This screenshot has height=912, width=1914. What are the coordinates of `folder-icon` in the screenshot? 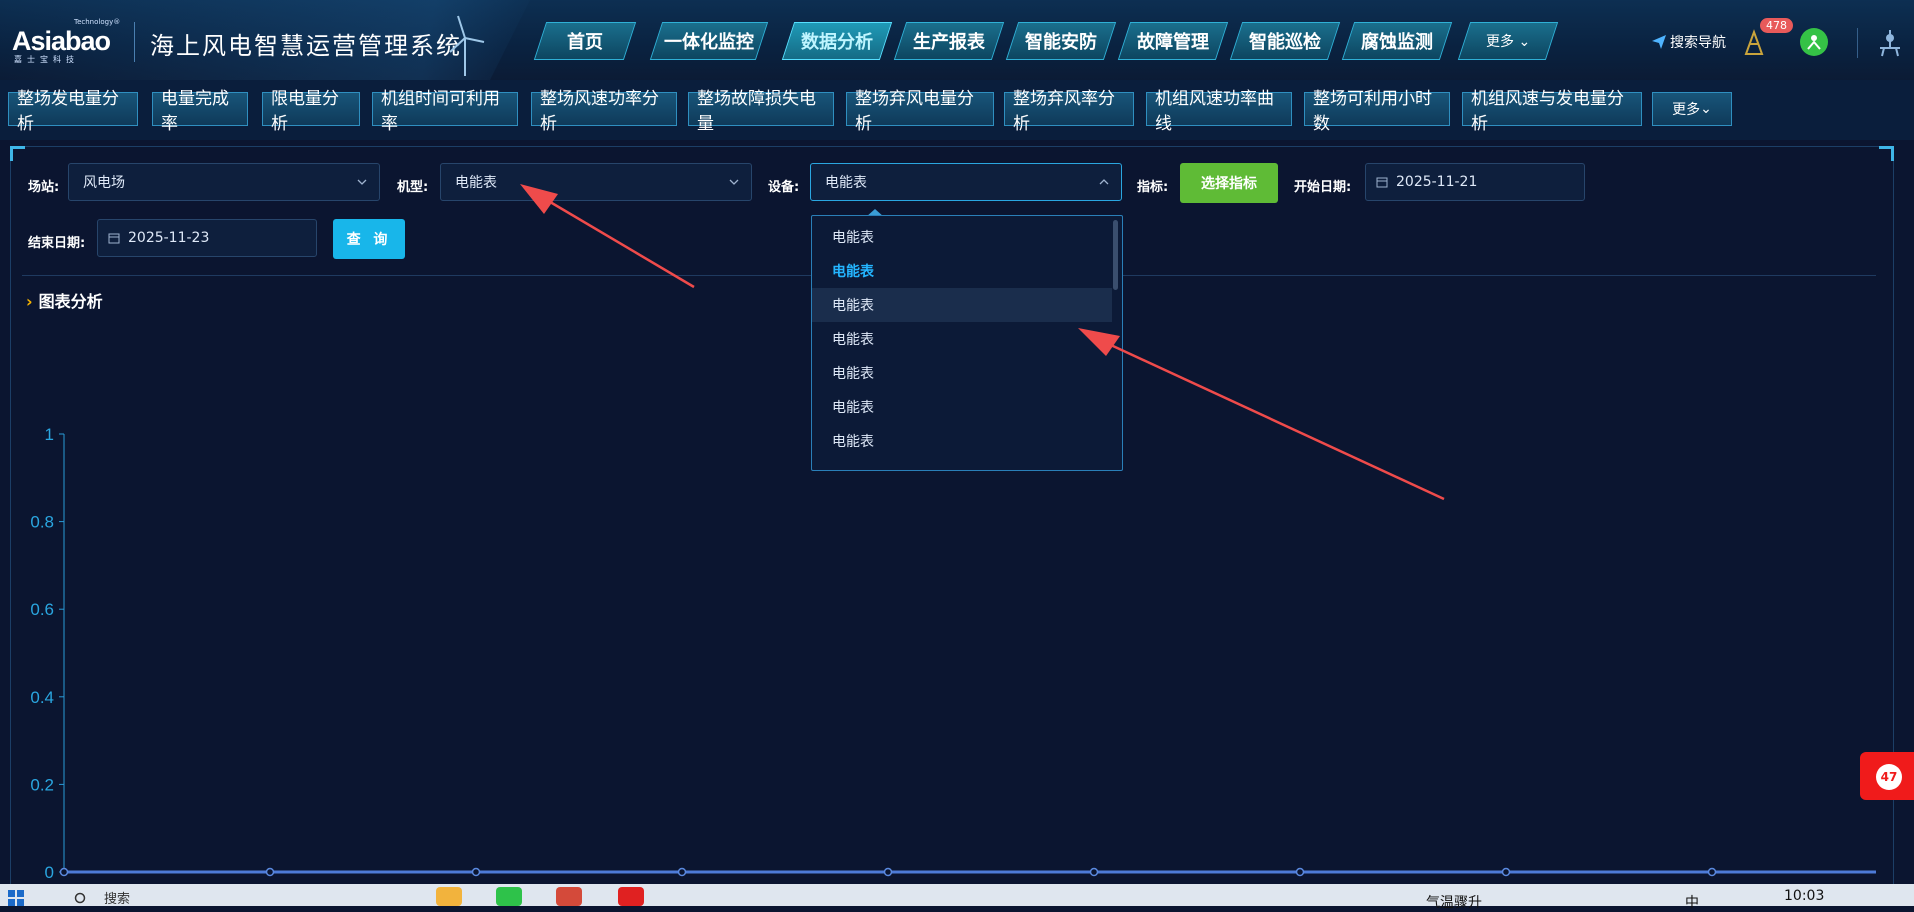 It's located at (449, 896).